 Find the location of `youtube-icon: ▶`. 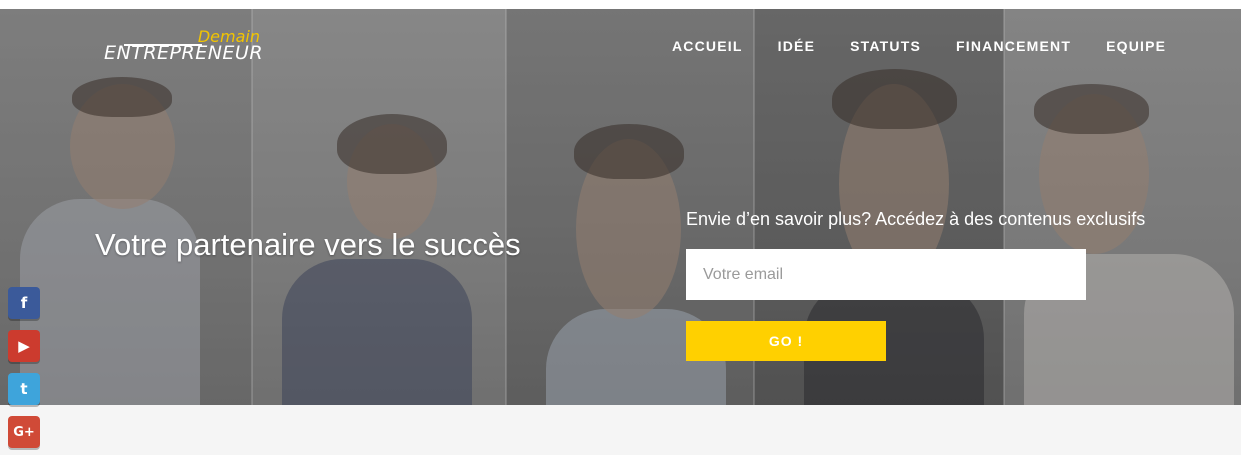

youtube-icon: ▶ is located at coordinates (24, 346).